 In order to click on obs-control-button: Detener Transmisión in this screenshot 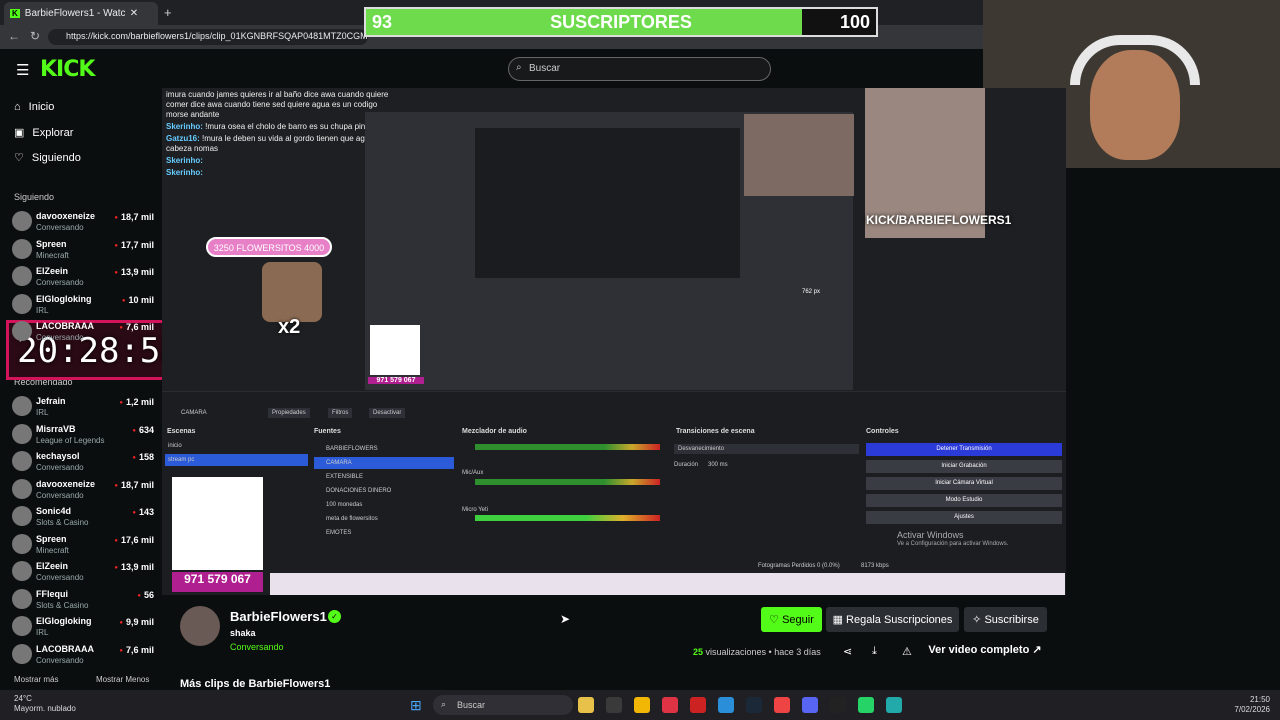, I will do `click(964, 449)`.